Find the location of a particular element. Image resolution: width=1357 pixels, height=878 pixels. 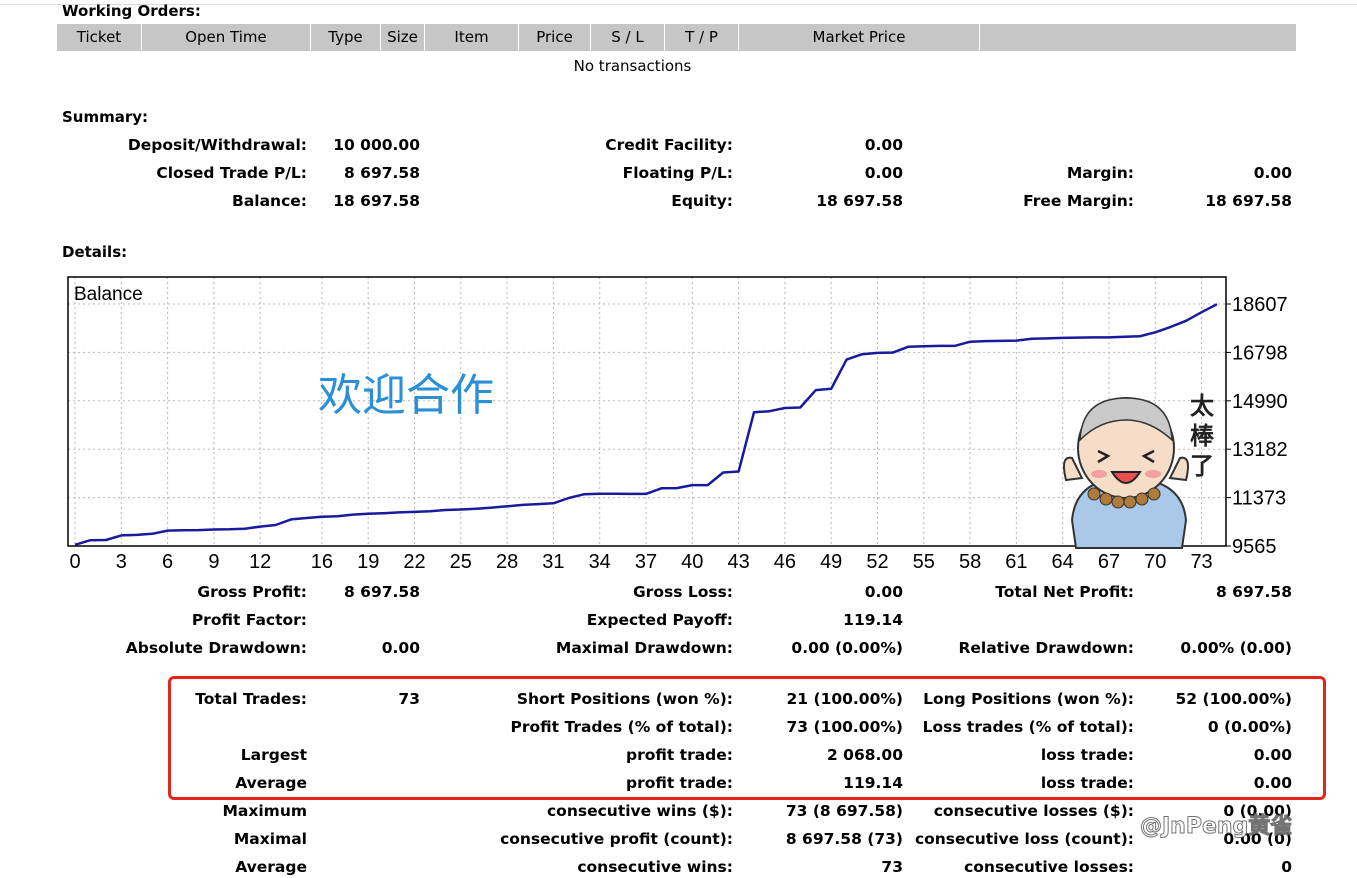

x-tick-label: 22 is located at coordinates (414, 562).